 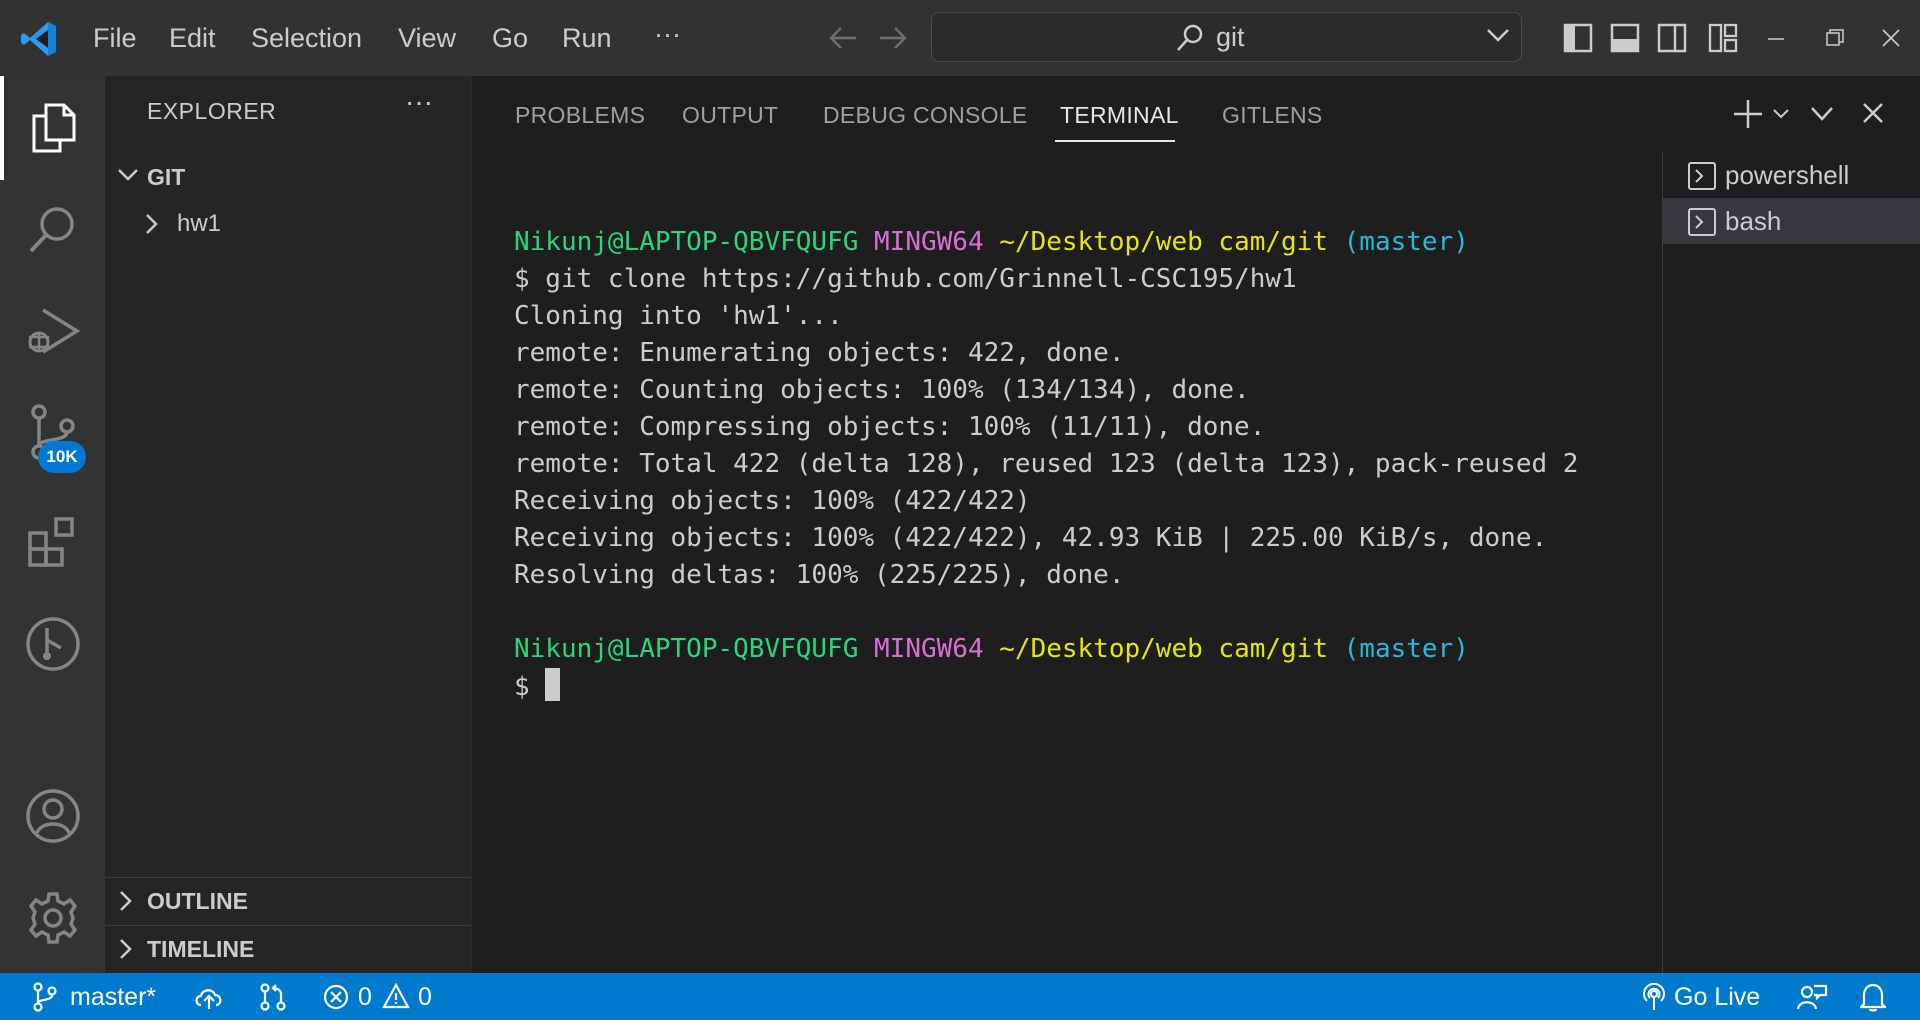 I want to click on branch-status-item: master*, so click(x=82, y=996).